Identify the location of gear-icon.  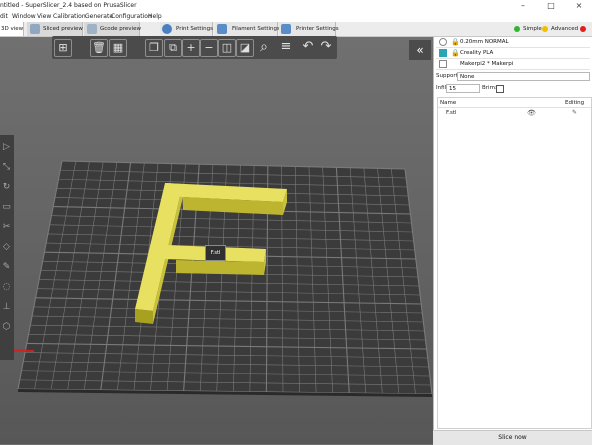
(167, 29).